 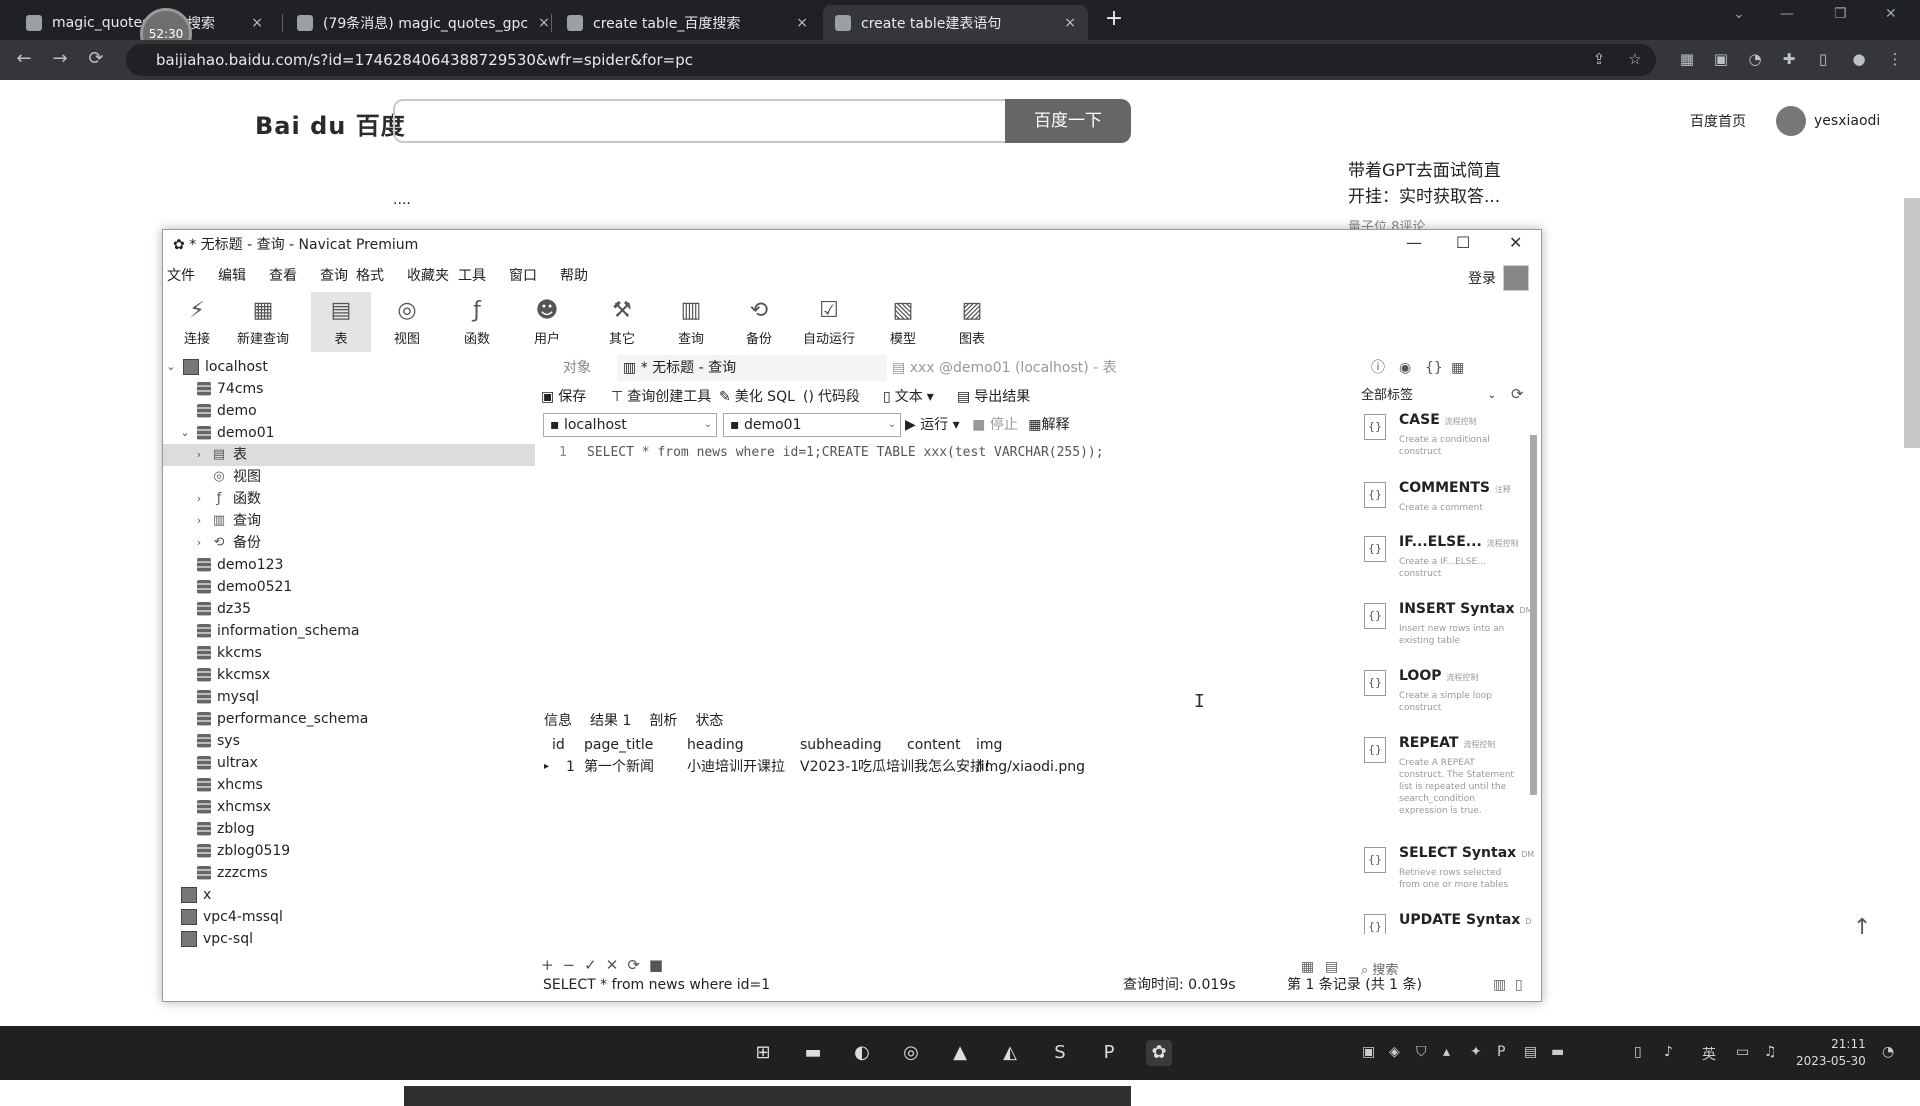 I want to click on text-button: ▯ 文本 ▾, so click(x=908, y=397).